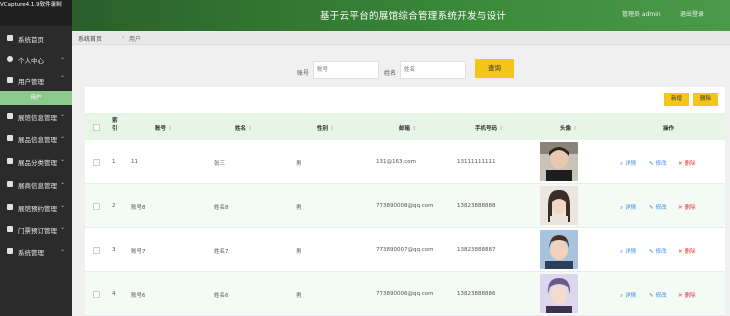 The height and width of the screenshot is (316, 730). Describe the element at coordinates (405, 129) in the screenshot. I see `header-email-label: 邮箱` at that location.